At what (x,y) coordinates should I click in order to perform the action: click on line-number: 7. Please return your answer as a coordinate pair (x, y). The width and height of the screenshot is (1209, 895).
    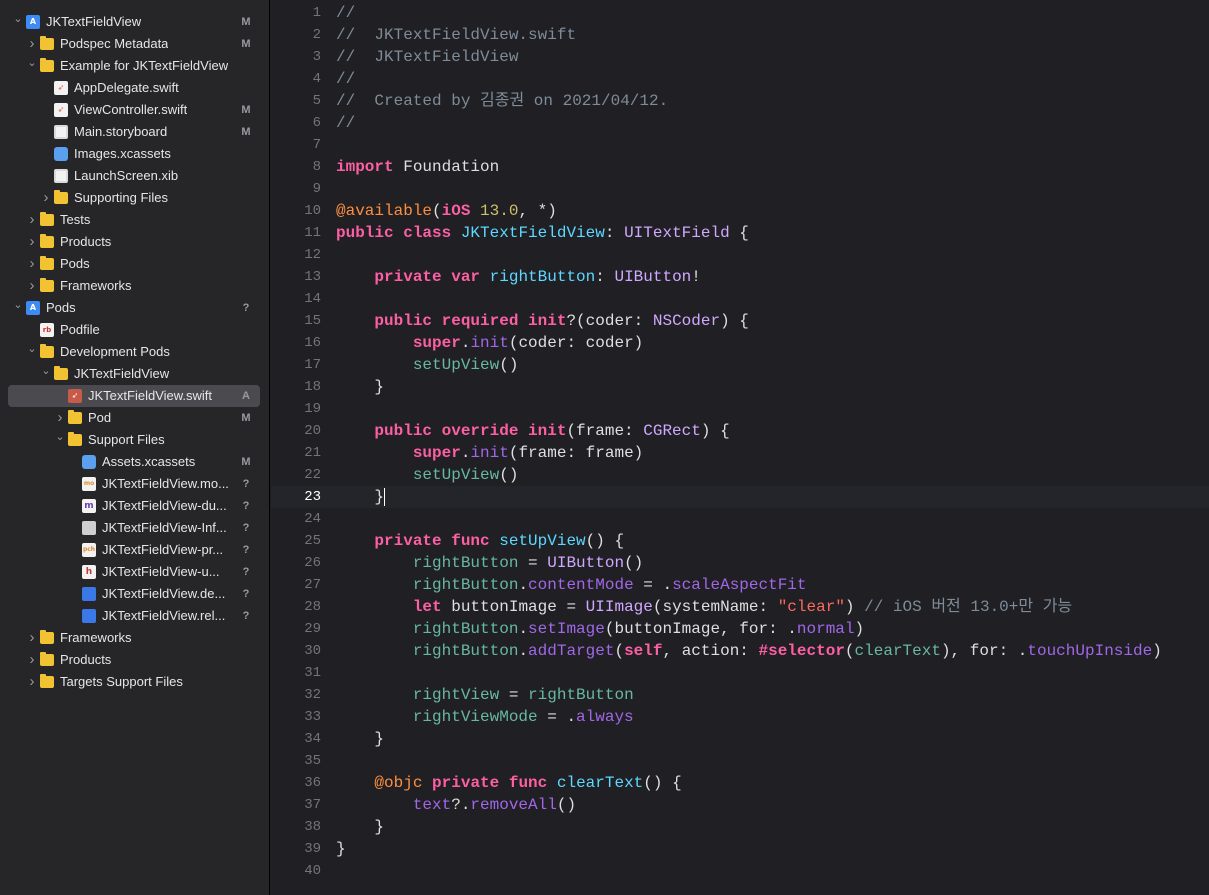
    Looking at the image, I should click on (316, 145).